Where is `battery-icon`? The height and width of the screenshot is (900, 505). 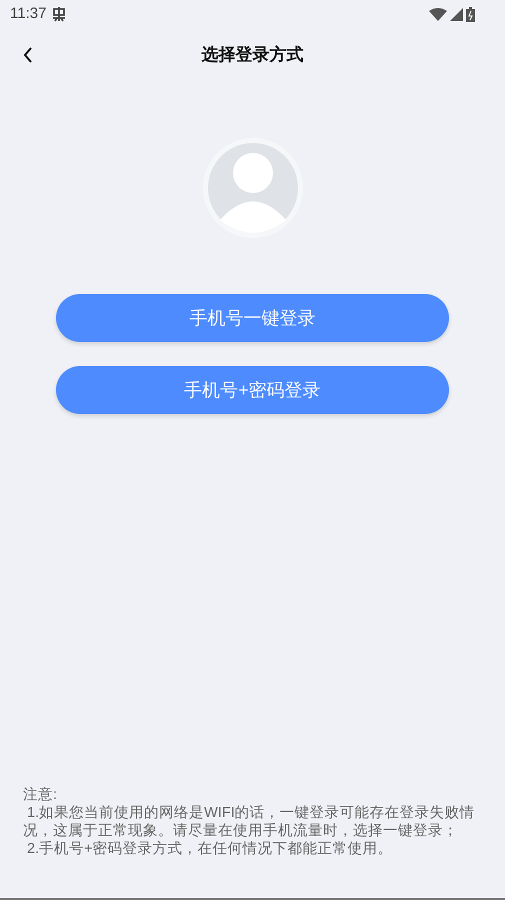
battery-icon is located at coordinates (470, 14).